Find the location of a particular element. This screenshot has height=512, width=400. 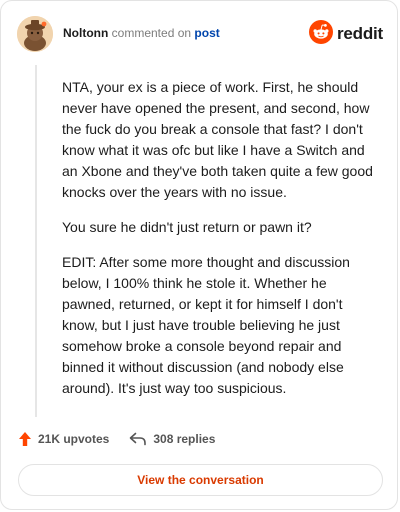

byline: Noltonn commented on post is located at coordinates (141, 33).